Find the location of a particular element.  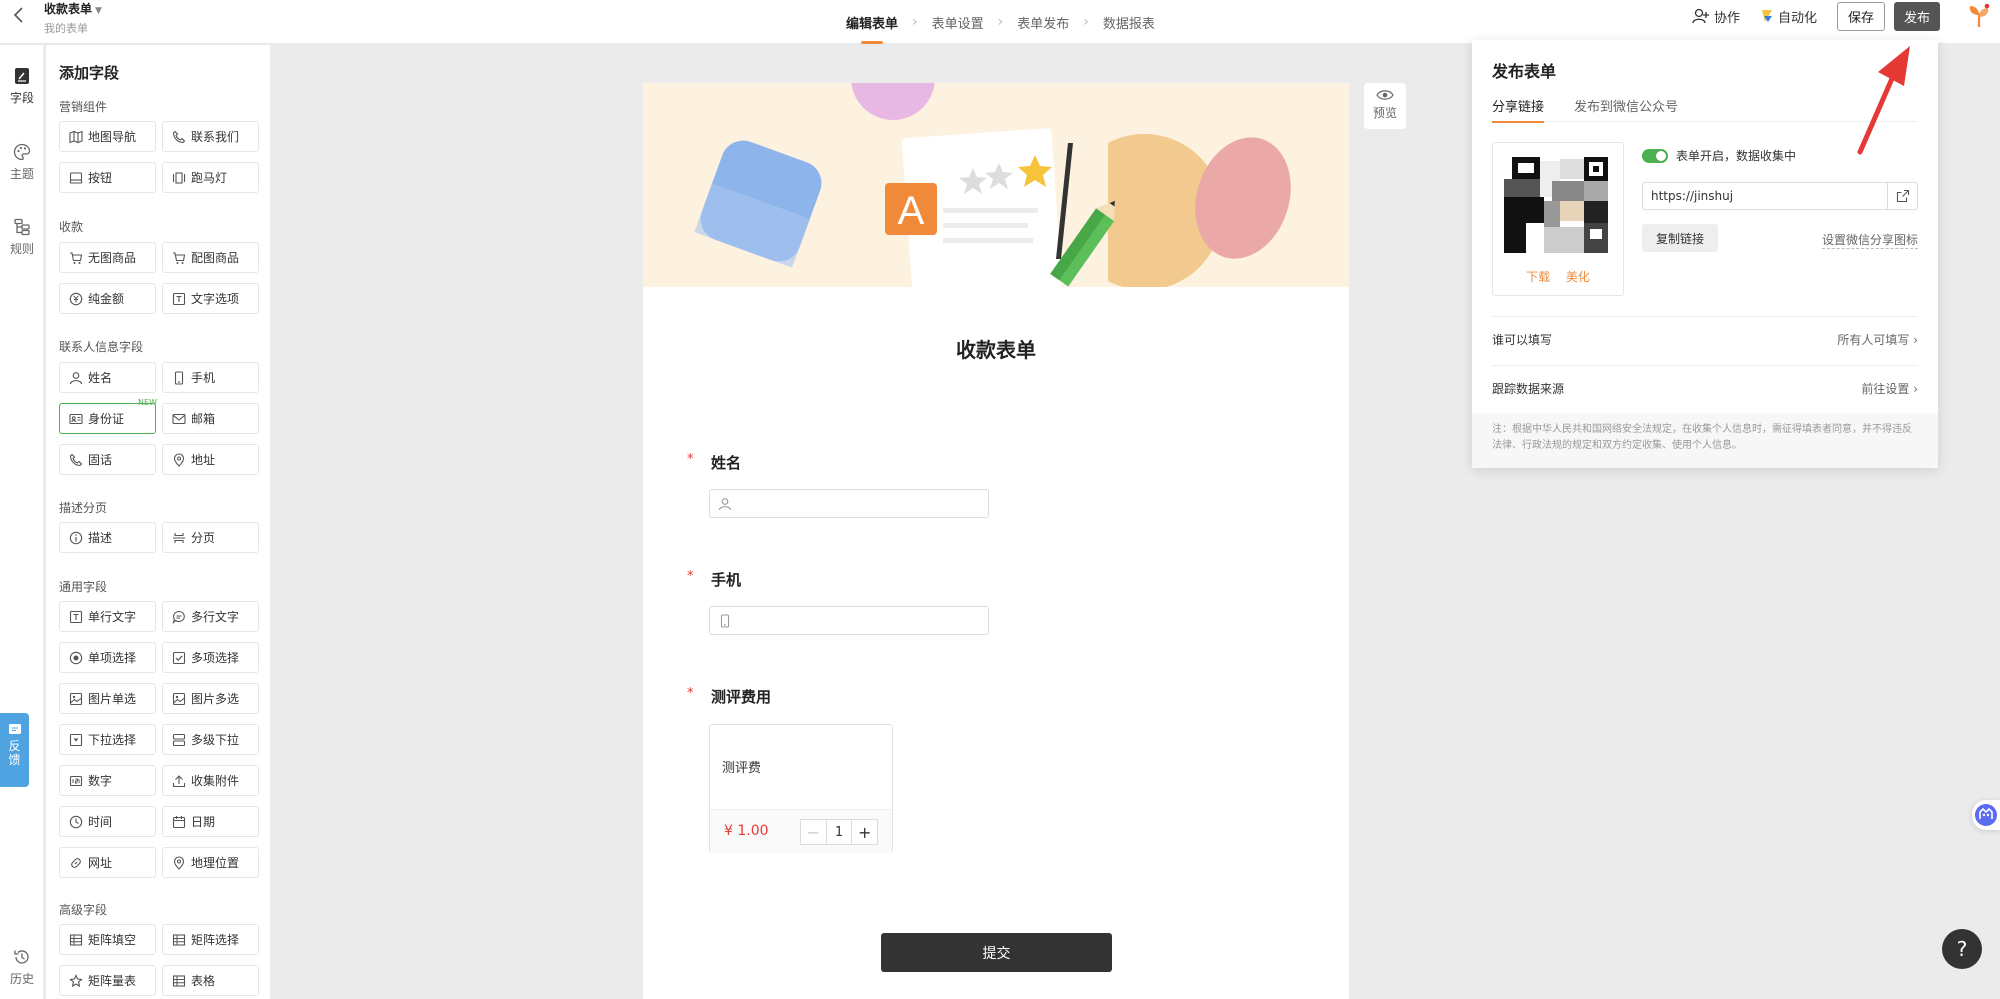

field-number: 数字 is located at coordinates (107, 780).